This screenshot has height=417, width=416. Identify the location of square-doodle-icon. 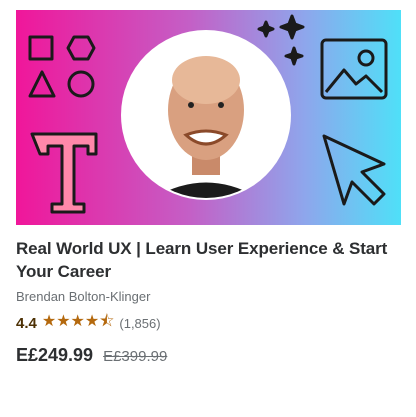
(41, 48).